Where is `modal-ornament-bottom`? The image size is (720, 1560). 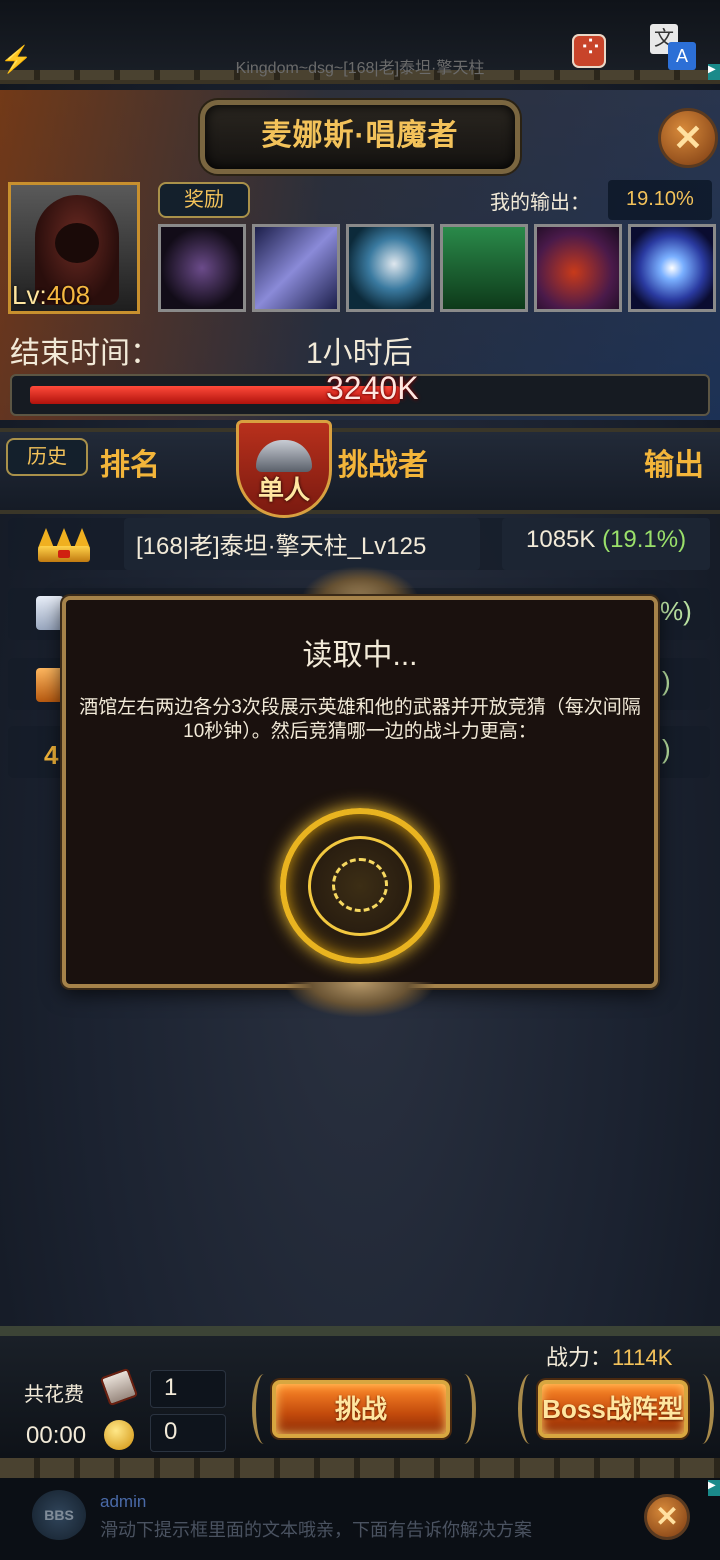 modal-ornament-bottom is located at coordinates (360, 1000).